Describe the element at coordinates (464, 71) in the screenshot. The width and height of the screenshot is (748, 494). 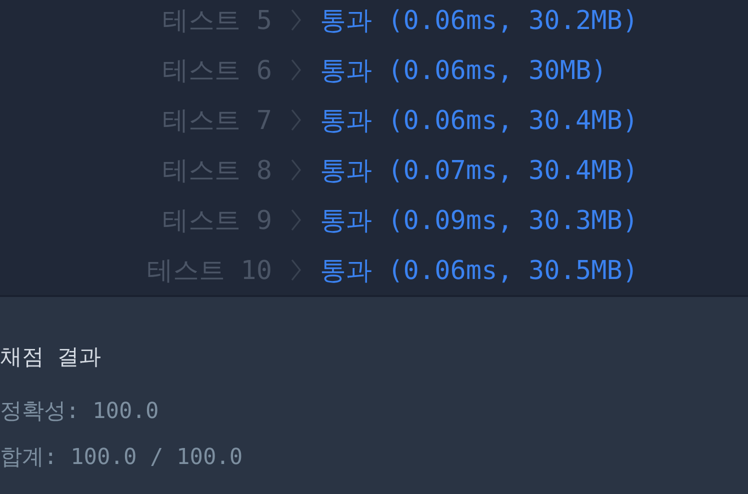
I see `test-result: 통과 (0.06ms, 30MB)` at that location.